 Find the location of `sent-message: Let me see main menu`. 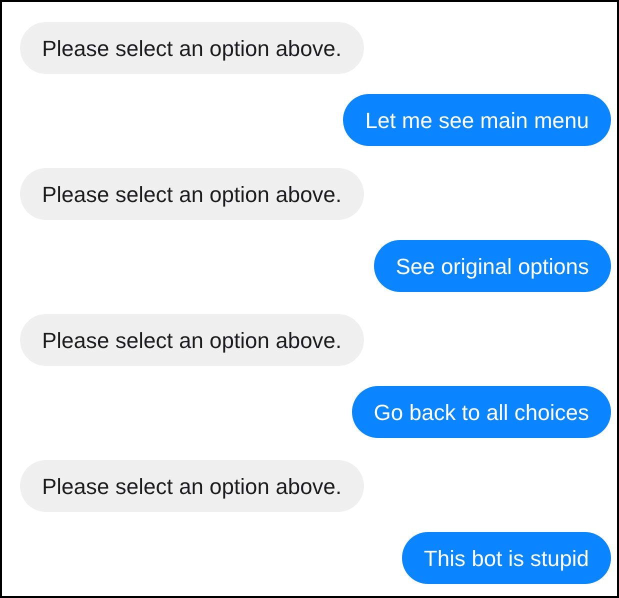

sent-message: Let me see main menu is located at coordinates (477, 120).